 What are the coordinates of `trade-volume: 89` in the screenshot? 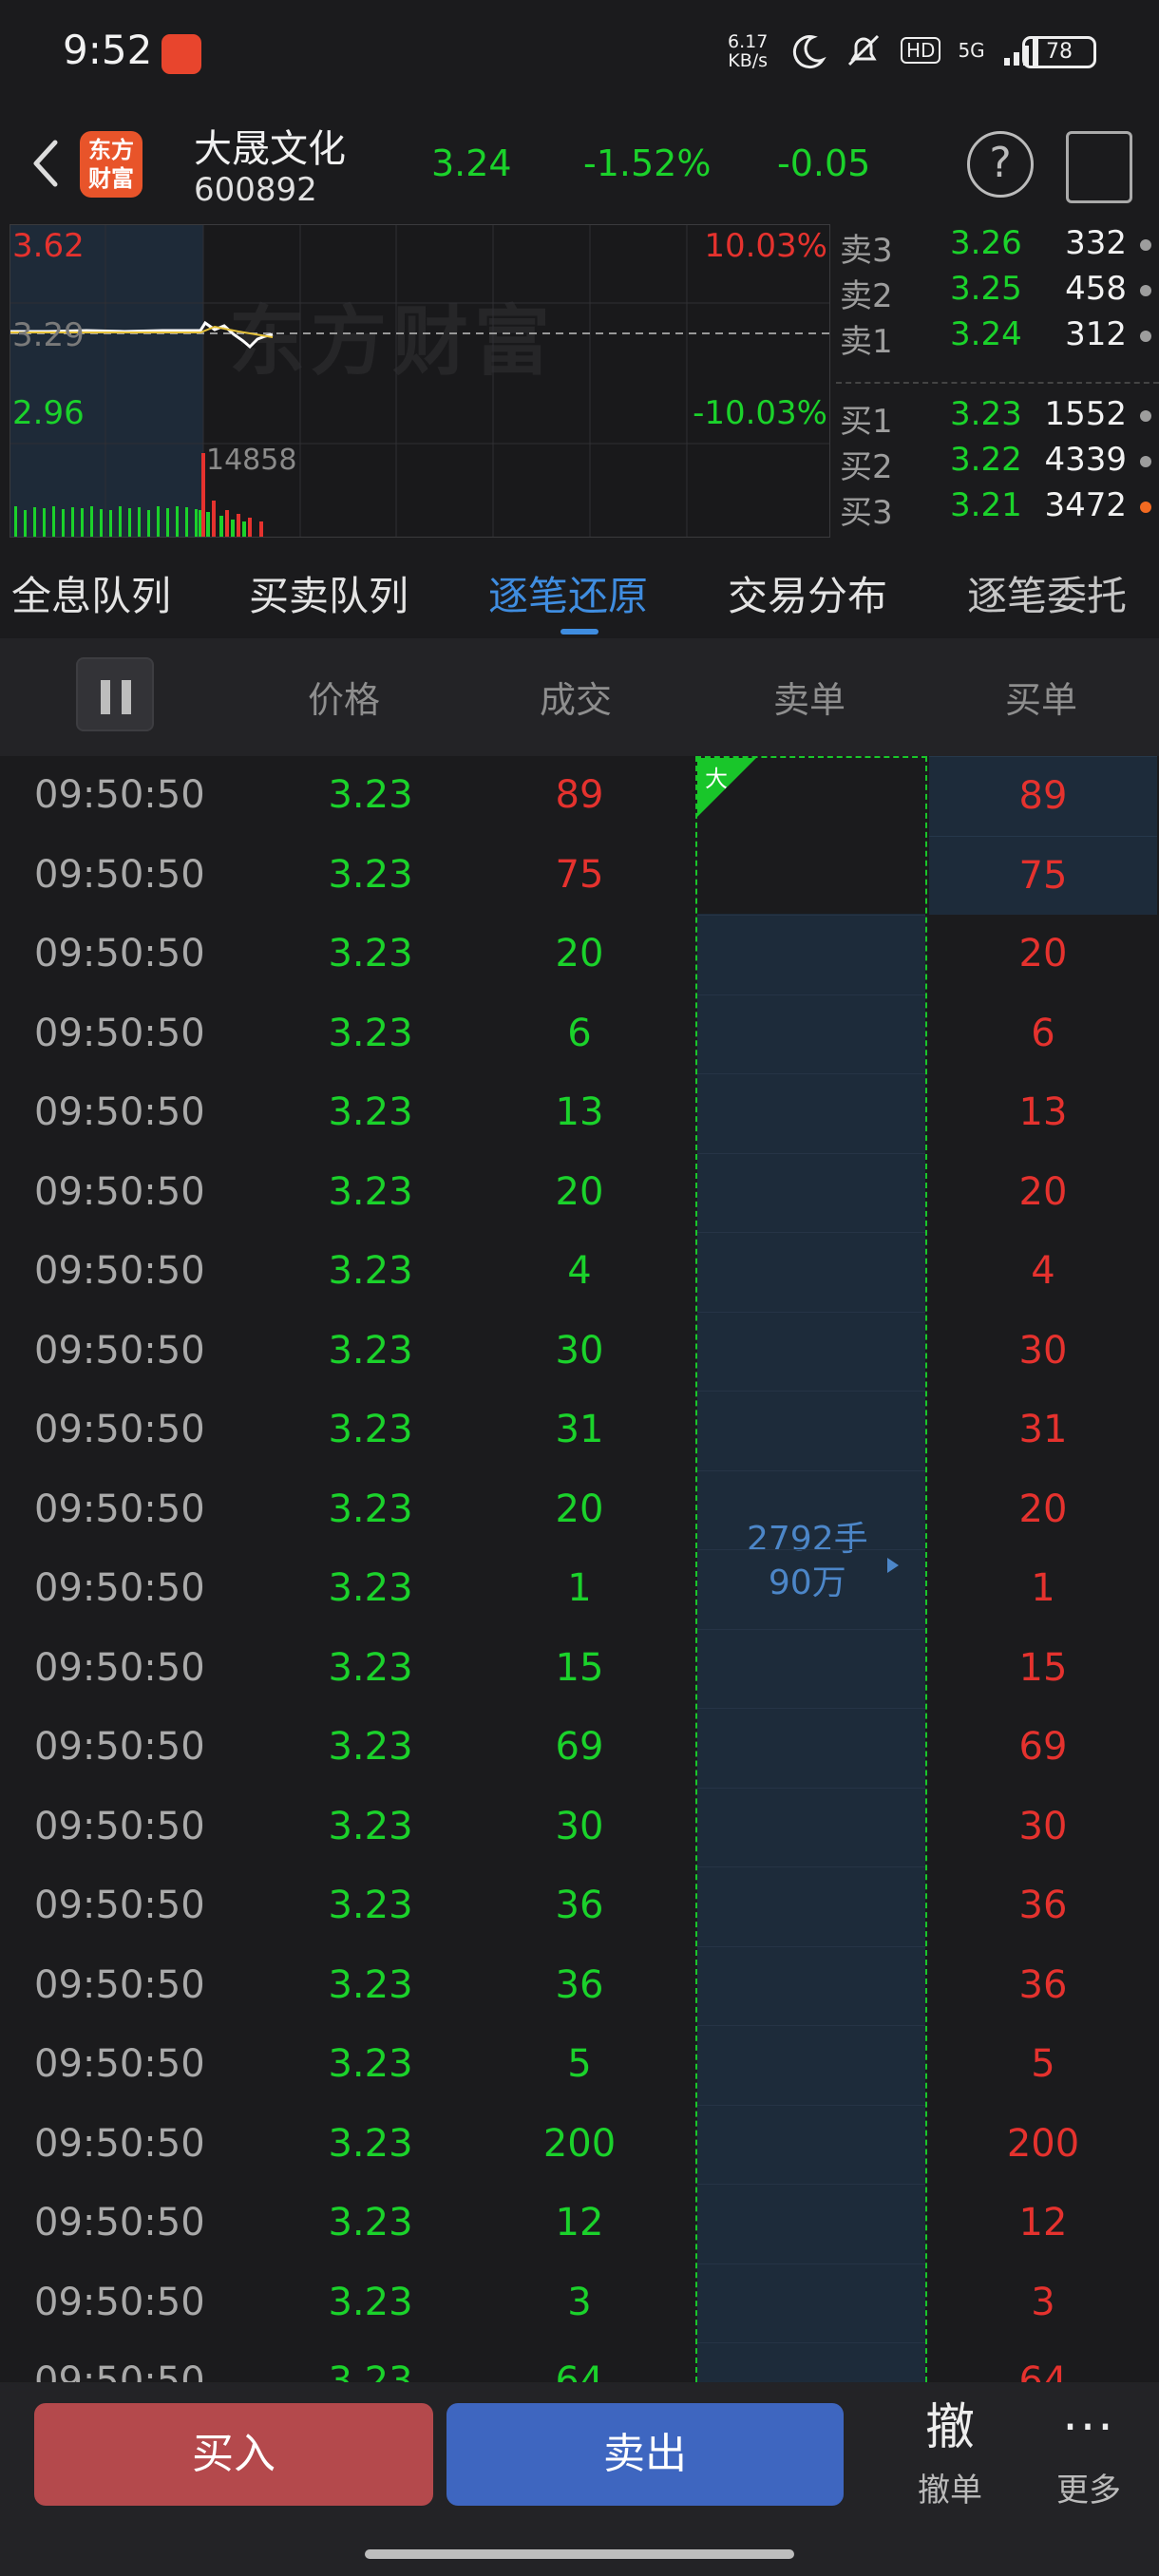 It's located at (579, 795).